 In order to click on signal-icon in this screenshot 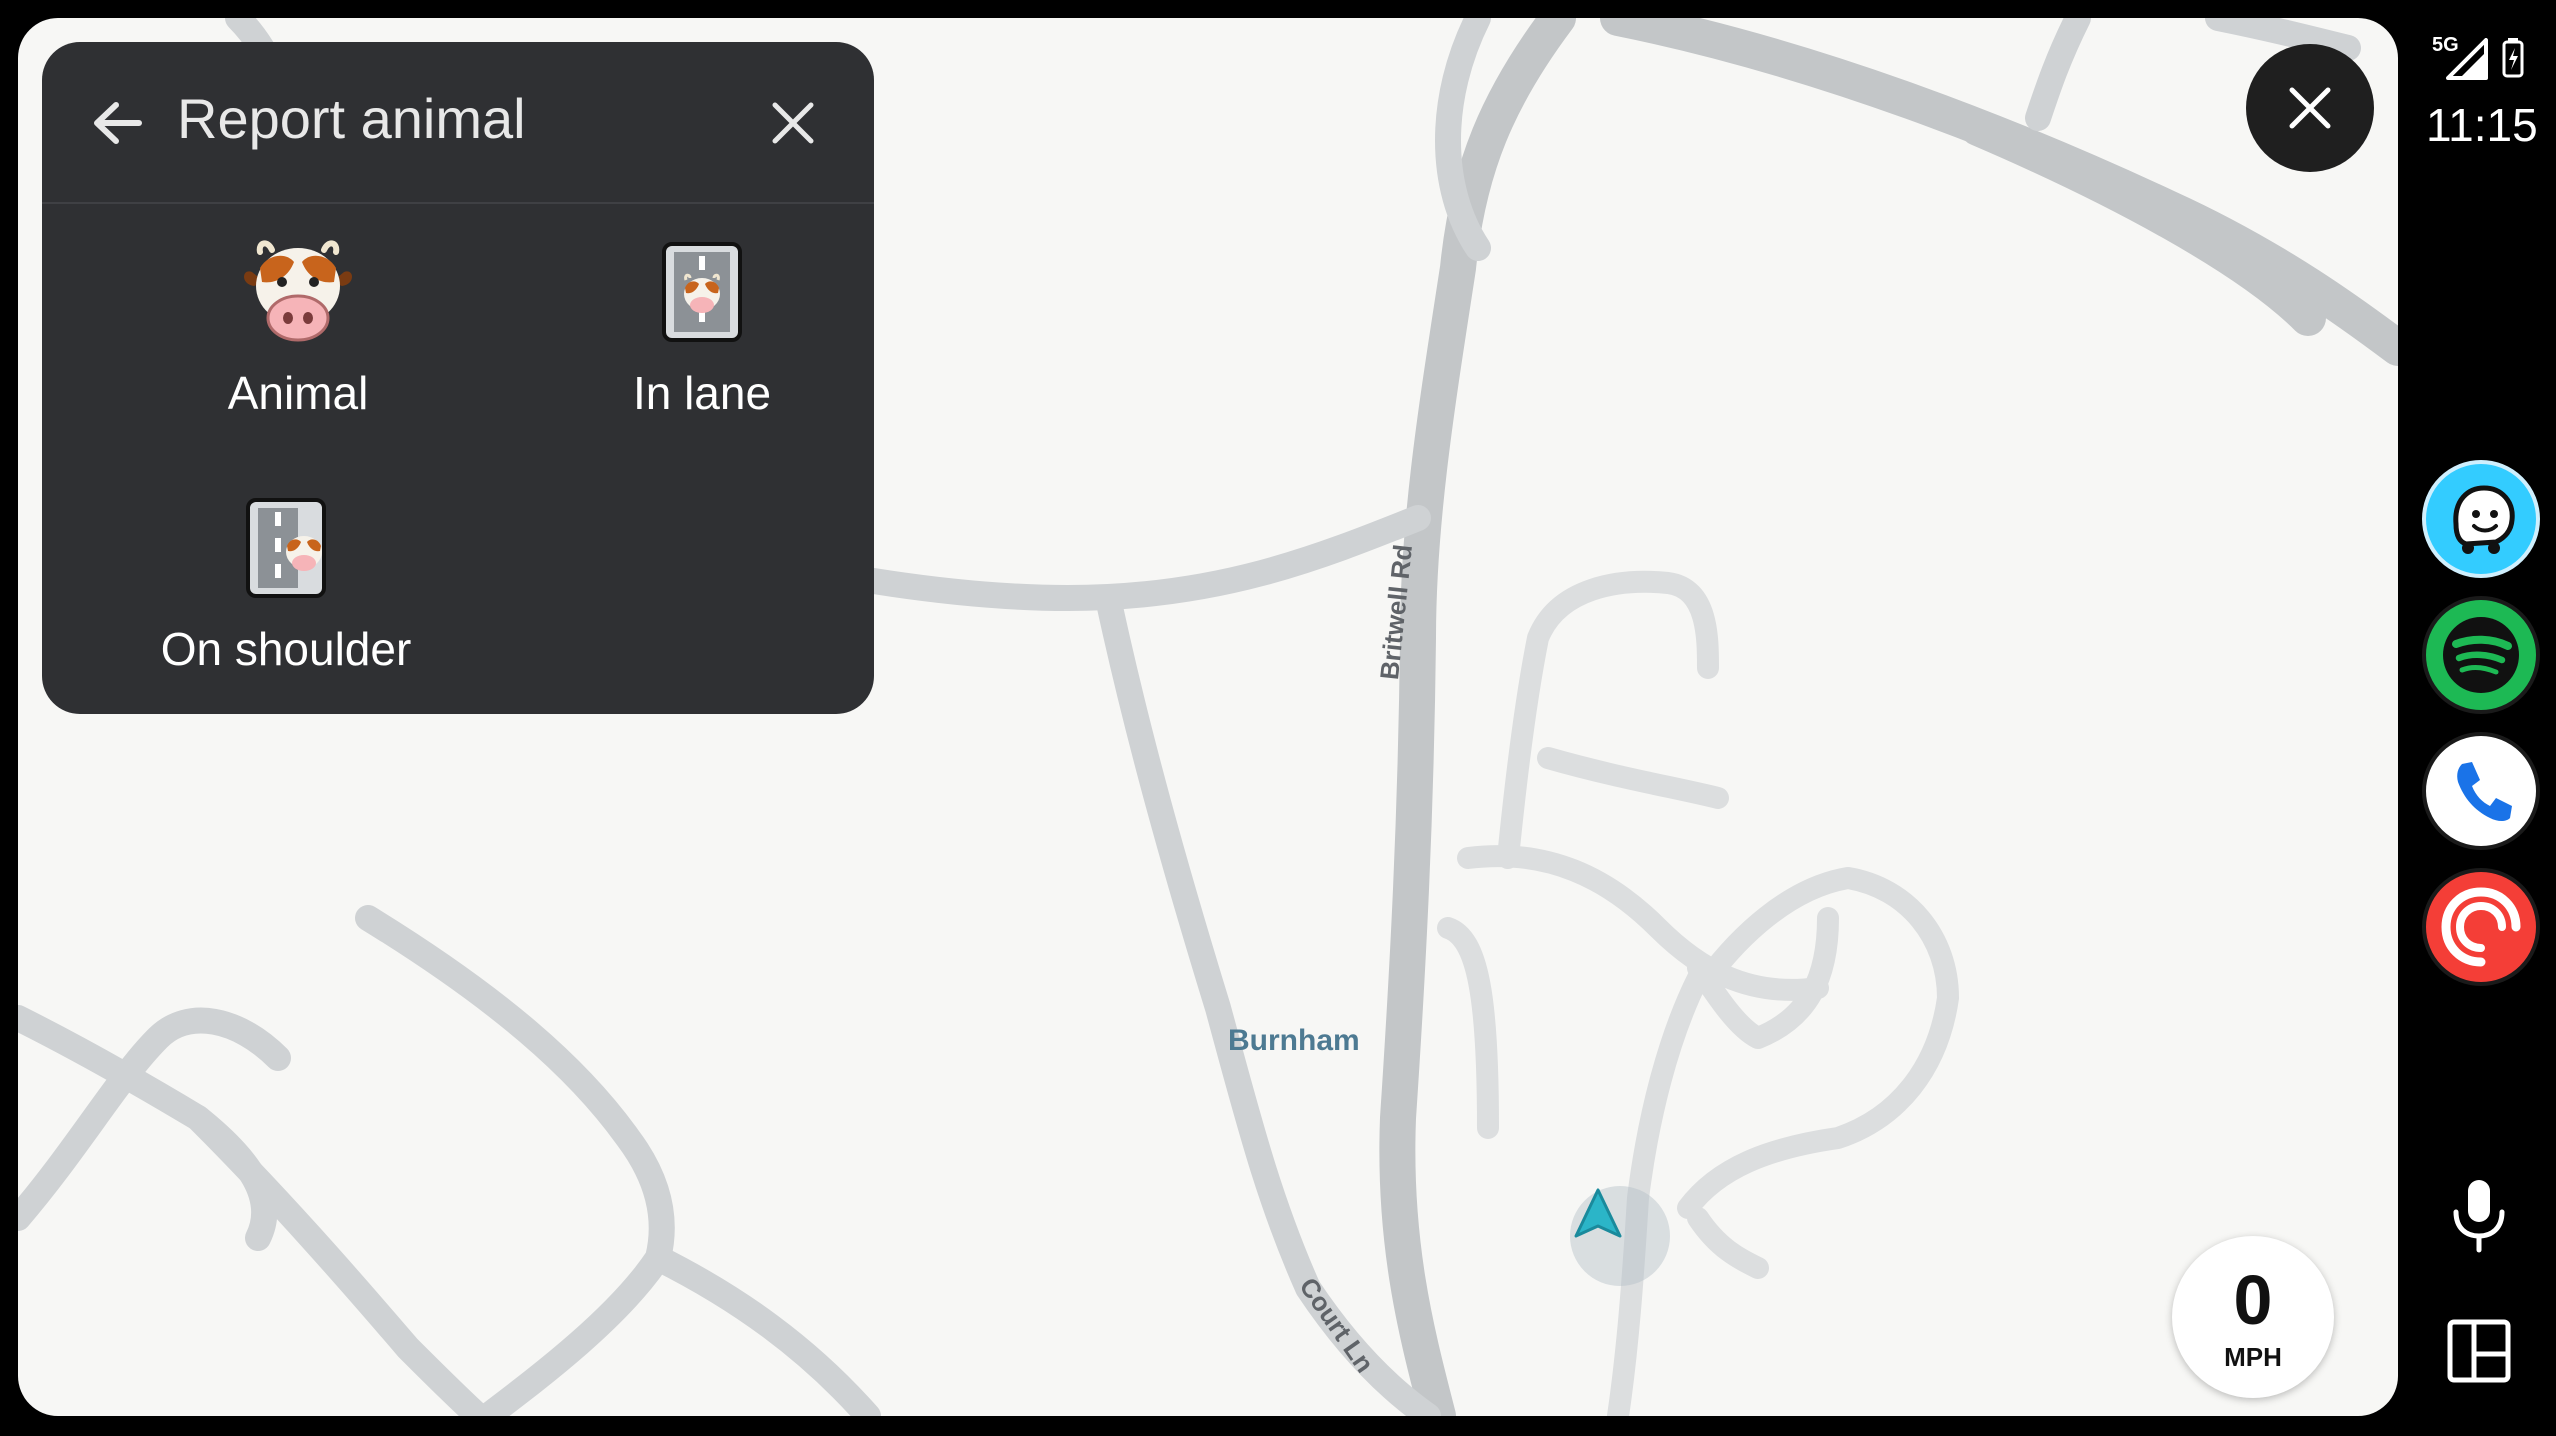, I will do `click(2467, 59)`.